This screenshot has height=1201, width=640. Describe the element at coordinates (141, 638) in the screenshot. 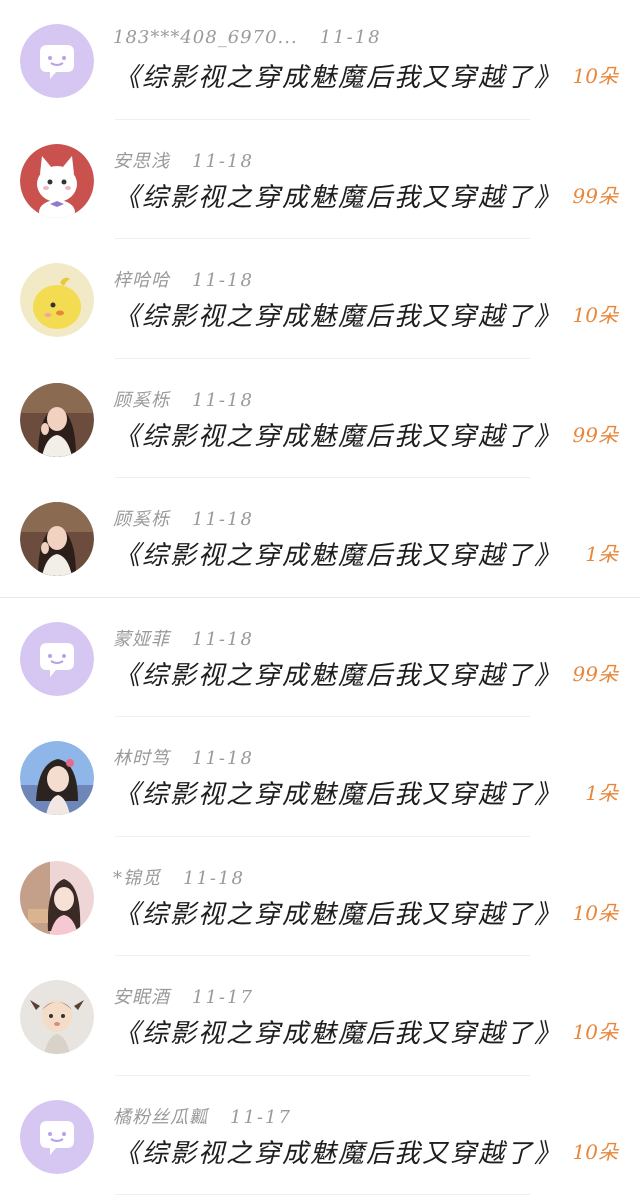

I see `user-name: 蒙娅菲` at that location.